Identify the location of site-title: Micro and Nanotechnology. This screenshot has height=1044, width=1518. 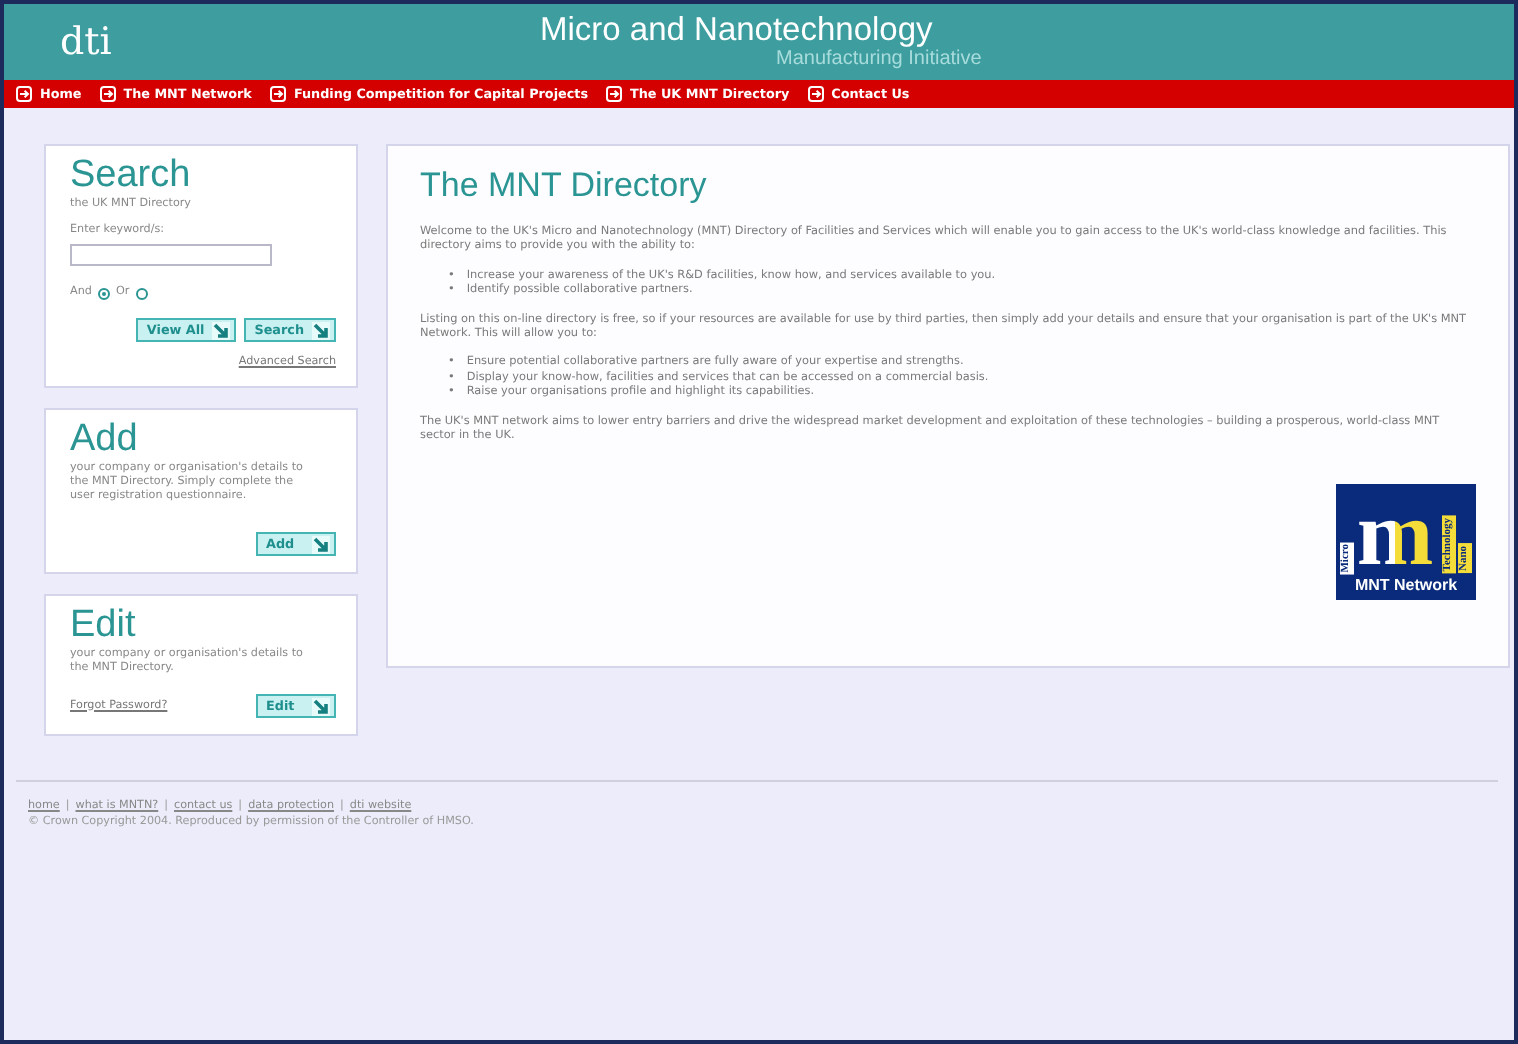
(736, 30).